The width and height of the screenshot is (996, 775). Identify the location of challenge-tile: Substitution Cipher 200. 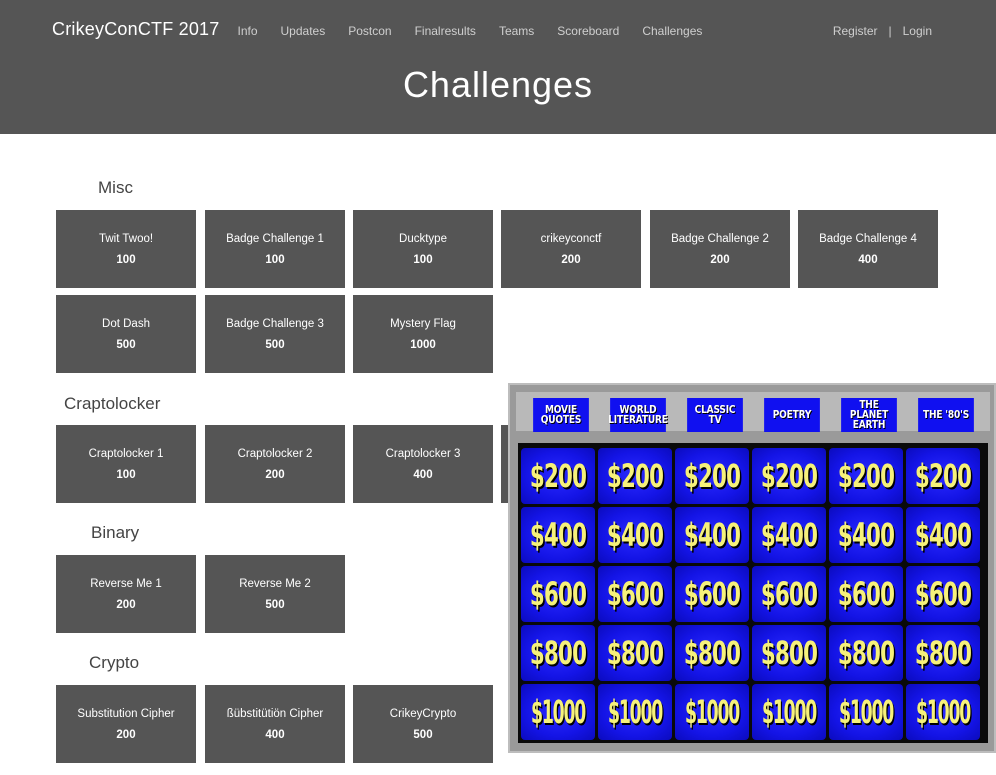
(126, 724).